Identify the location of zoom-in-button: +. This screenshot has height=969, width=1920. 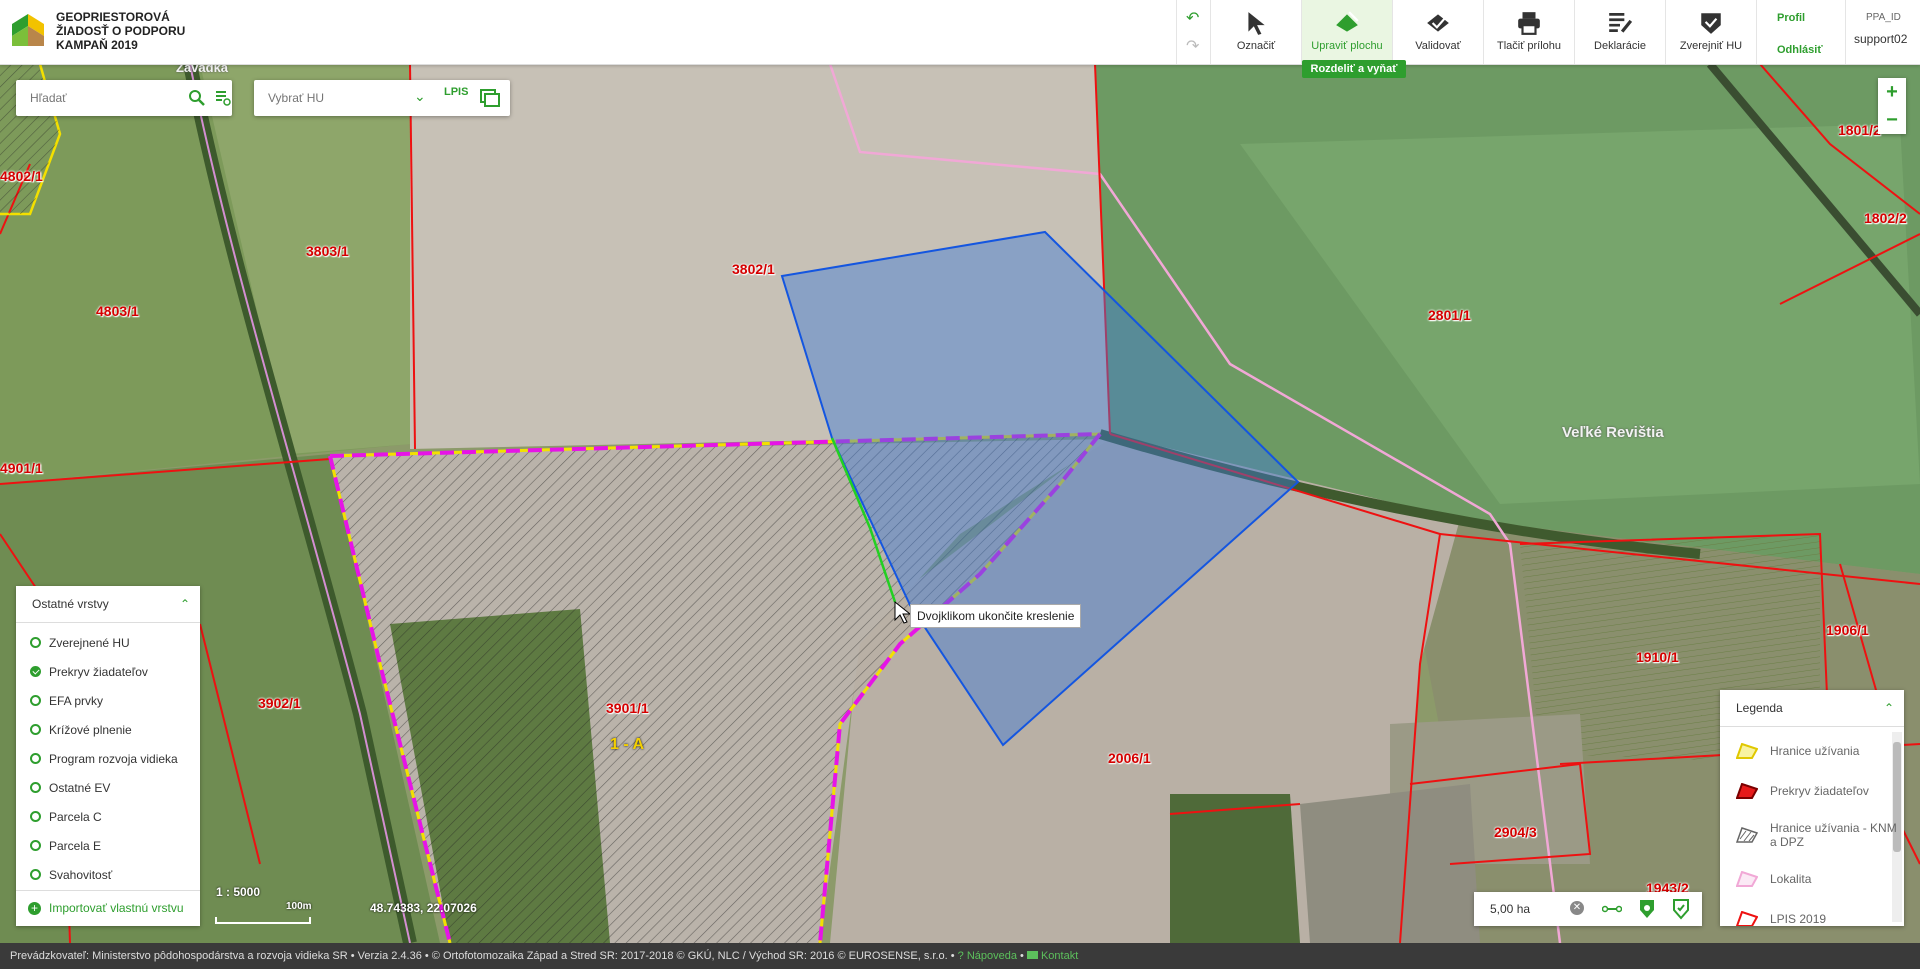
(1892, 92).